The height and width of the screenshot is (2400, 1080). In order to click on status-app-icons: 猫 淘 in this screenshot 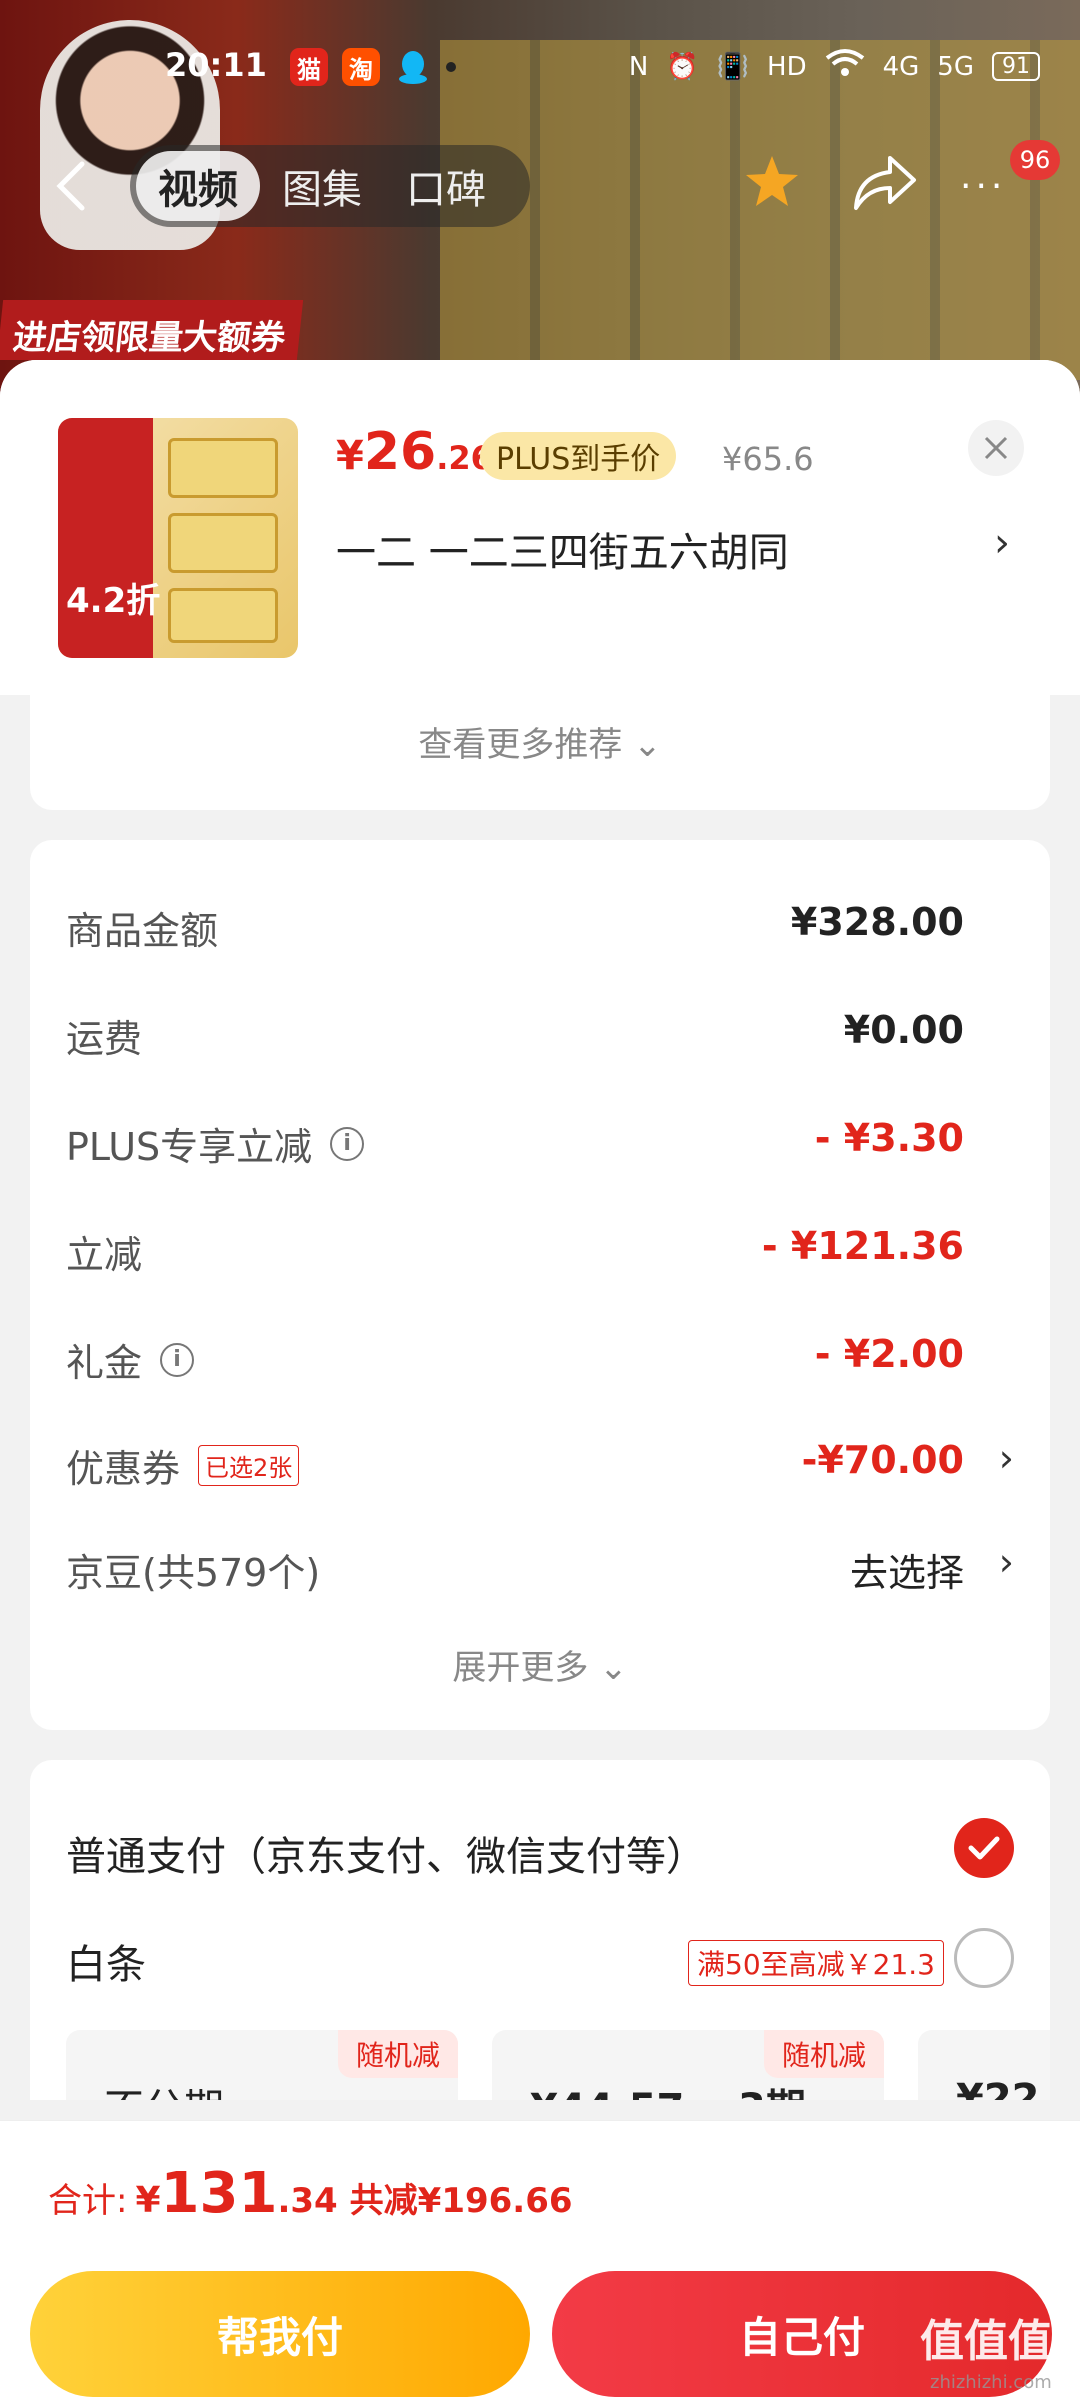, I will do `click(373, 67)`.